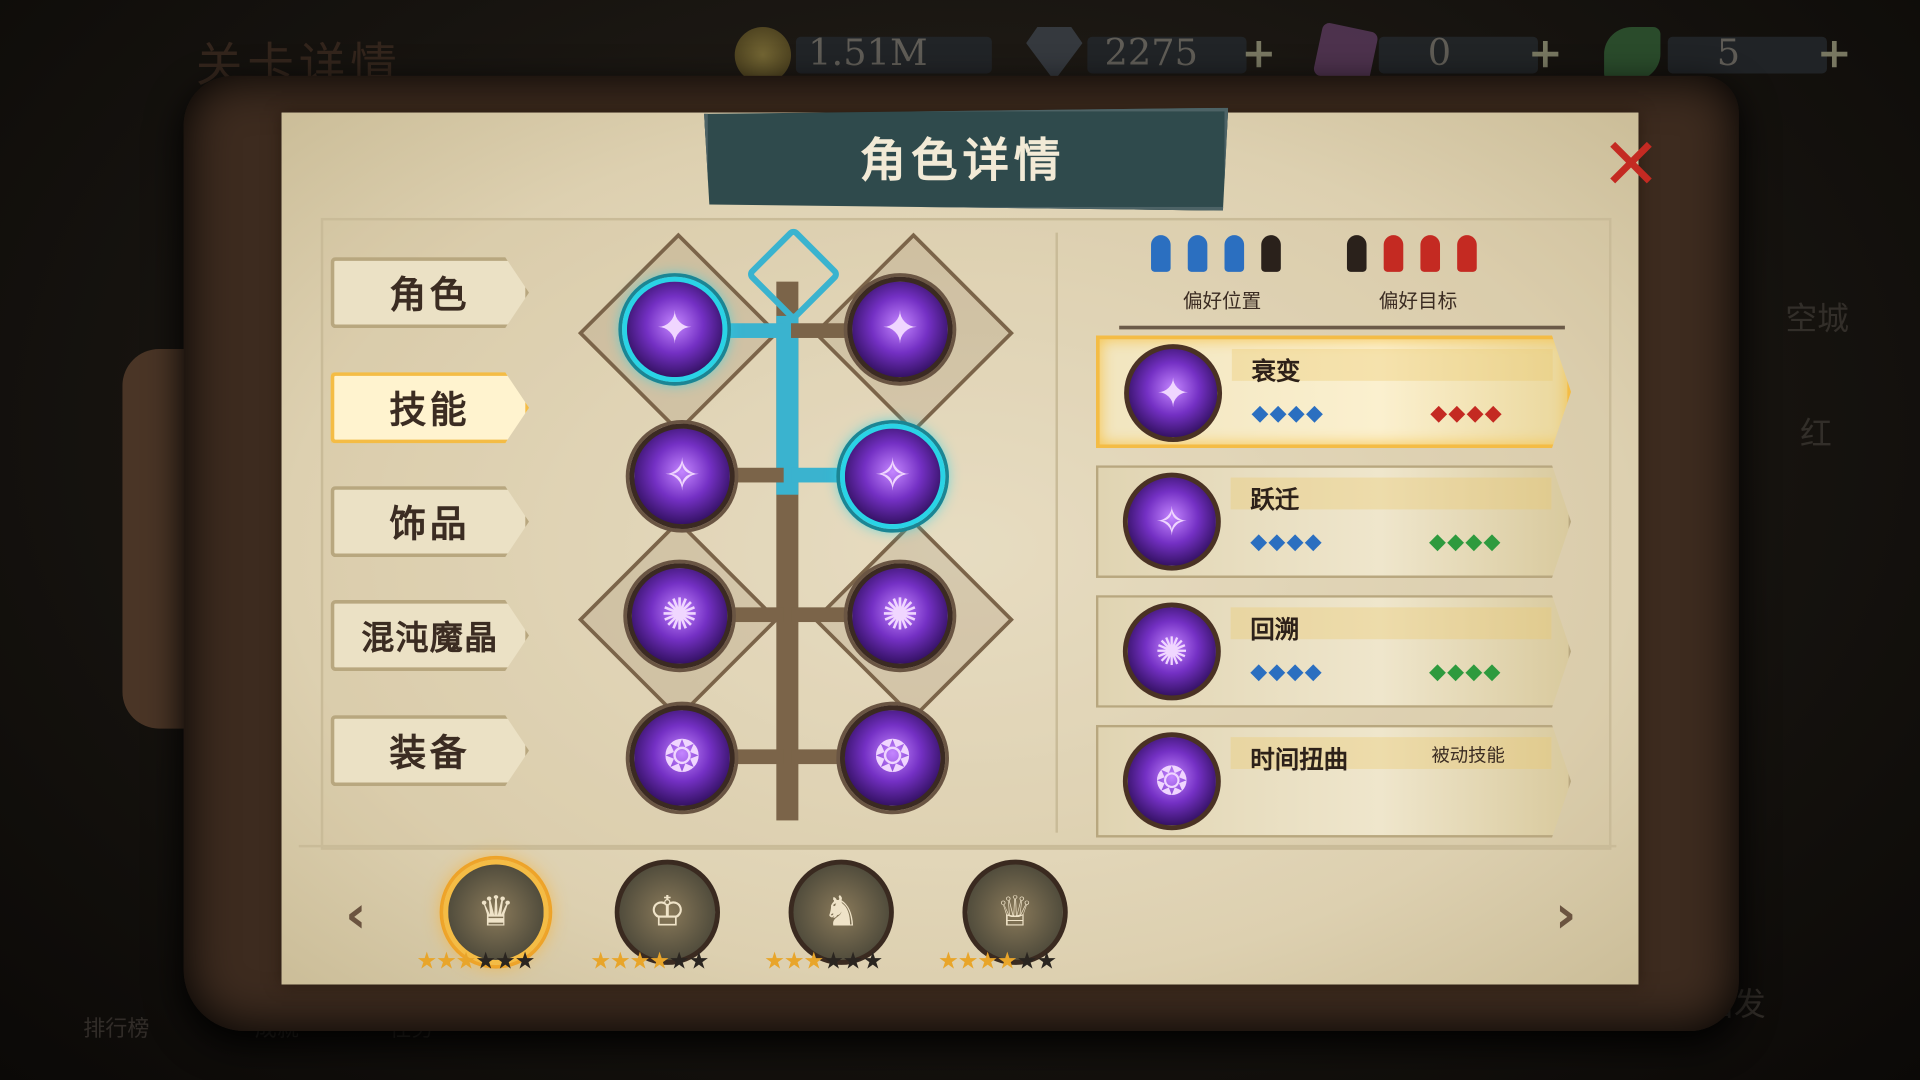 The height and width of the screenshot is (1080, 1920). Describe the element at coordinates (355, 914) in the screenshot. I see `prev-arrow-button: ‹` at that location.